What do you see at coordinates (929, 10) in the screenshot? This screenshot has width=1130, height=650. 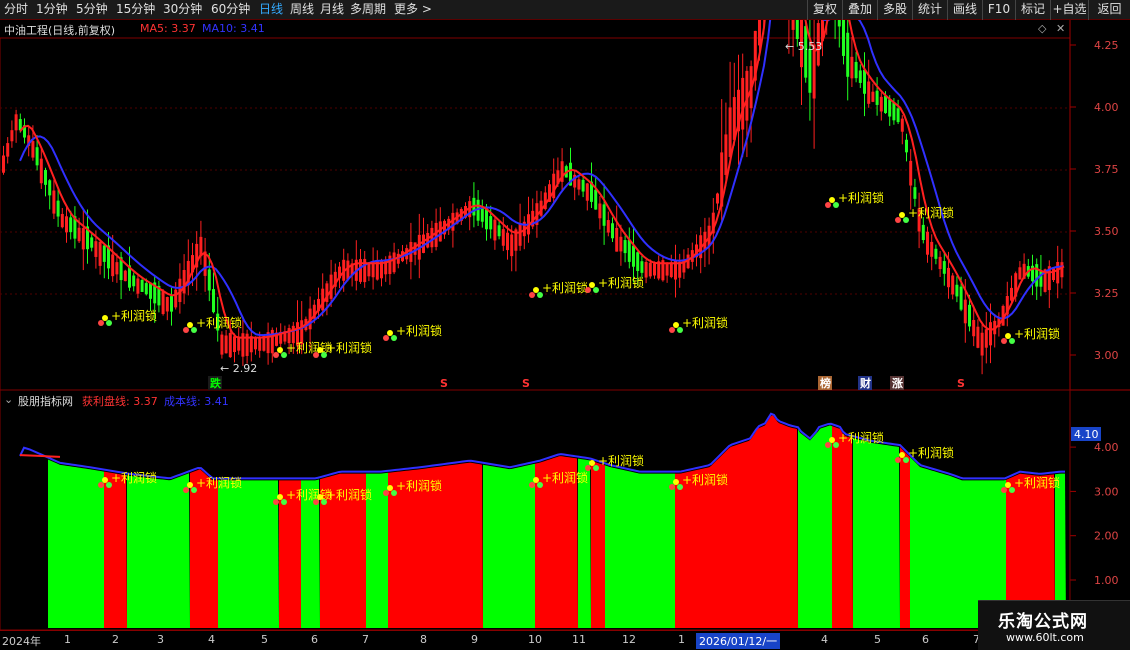 I see `stats-button: 统计` at bounding box center [929, 10].